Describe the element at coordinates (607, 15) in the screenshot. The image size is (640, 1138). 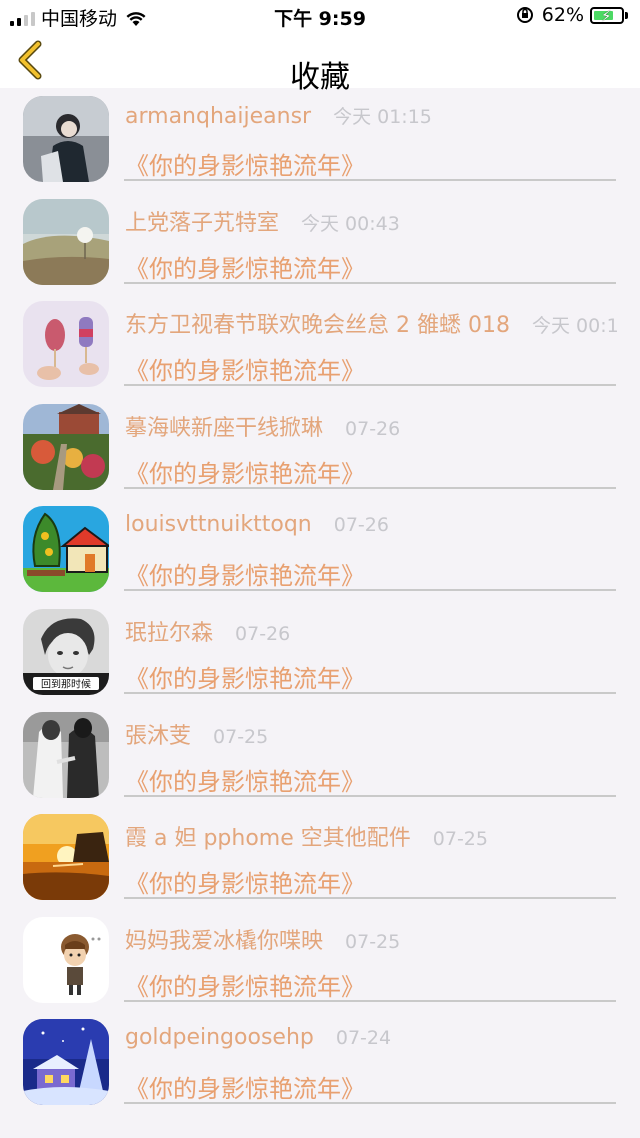
I see `battery-icon: ⚡` at that location.